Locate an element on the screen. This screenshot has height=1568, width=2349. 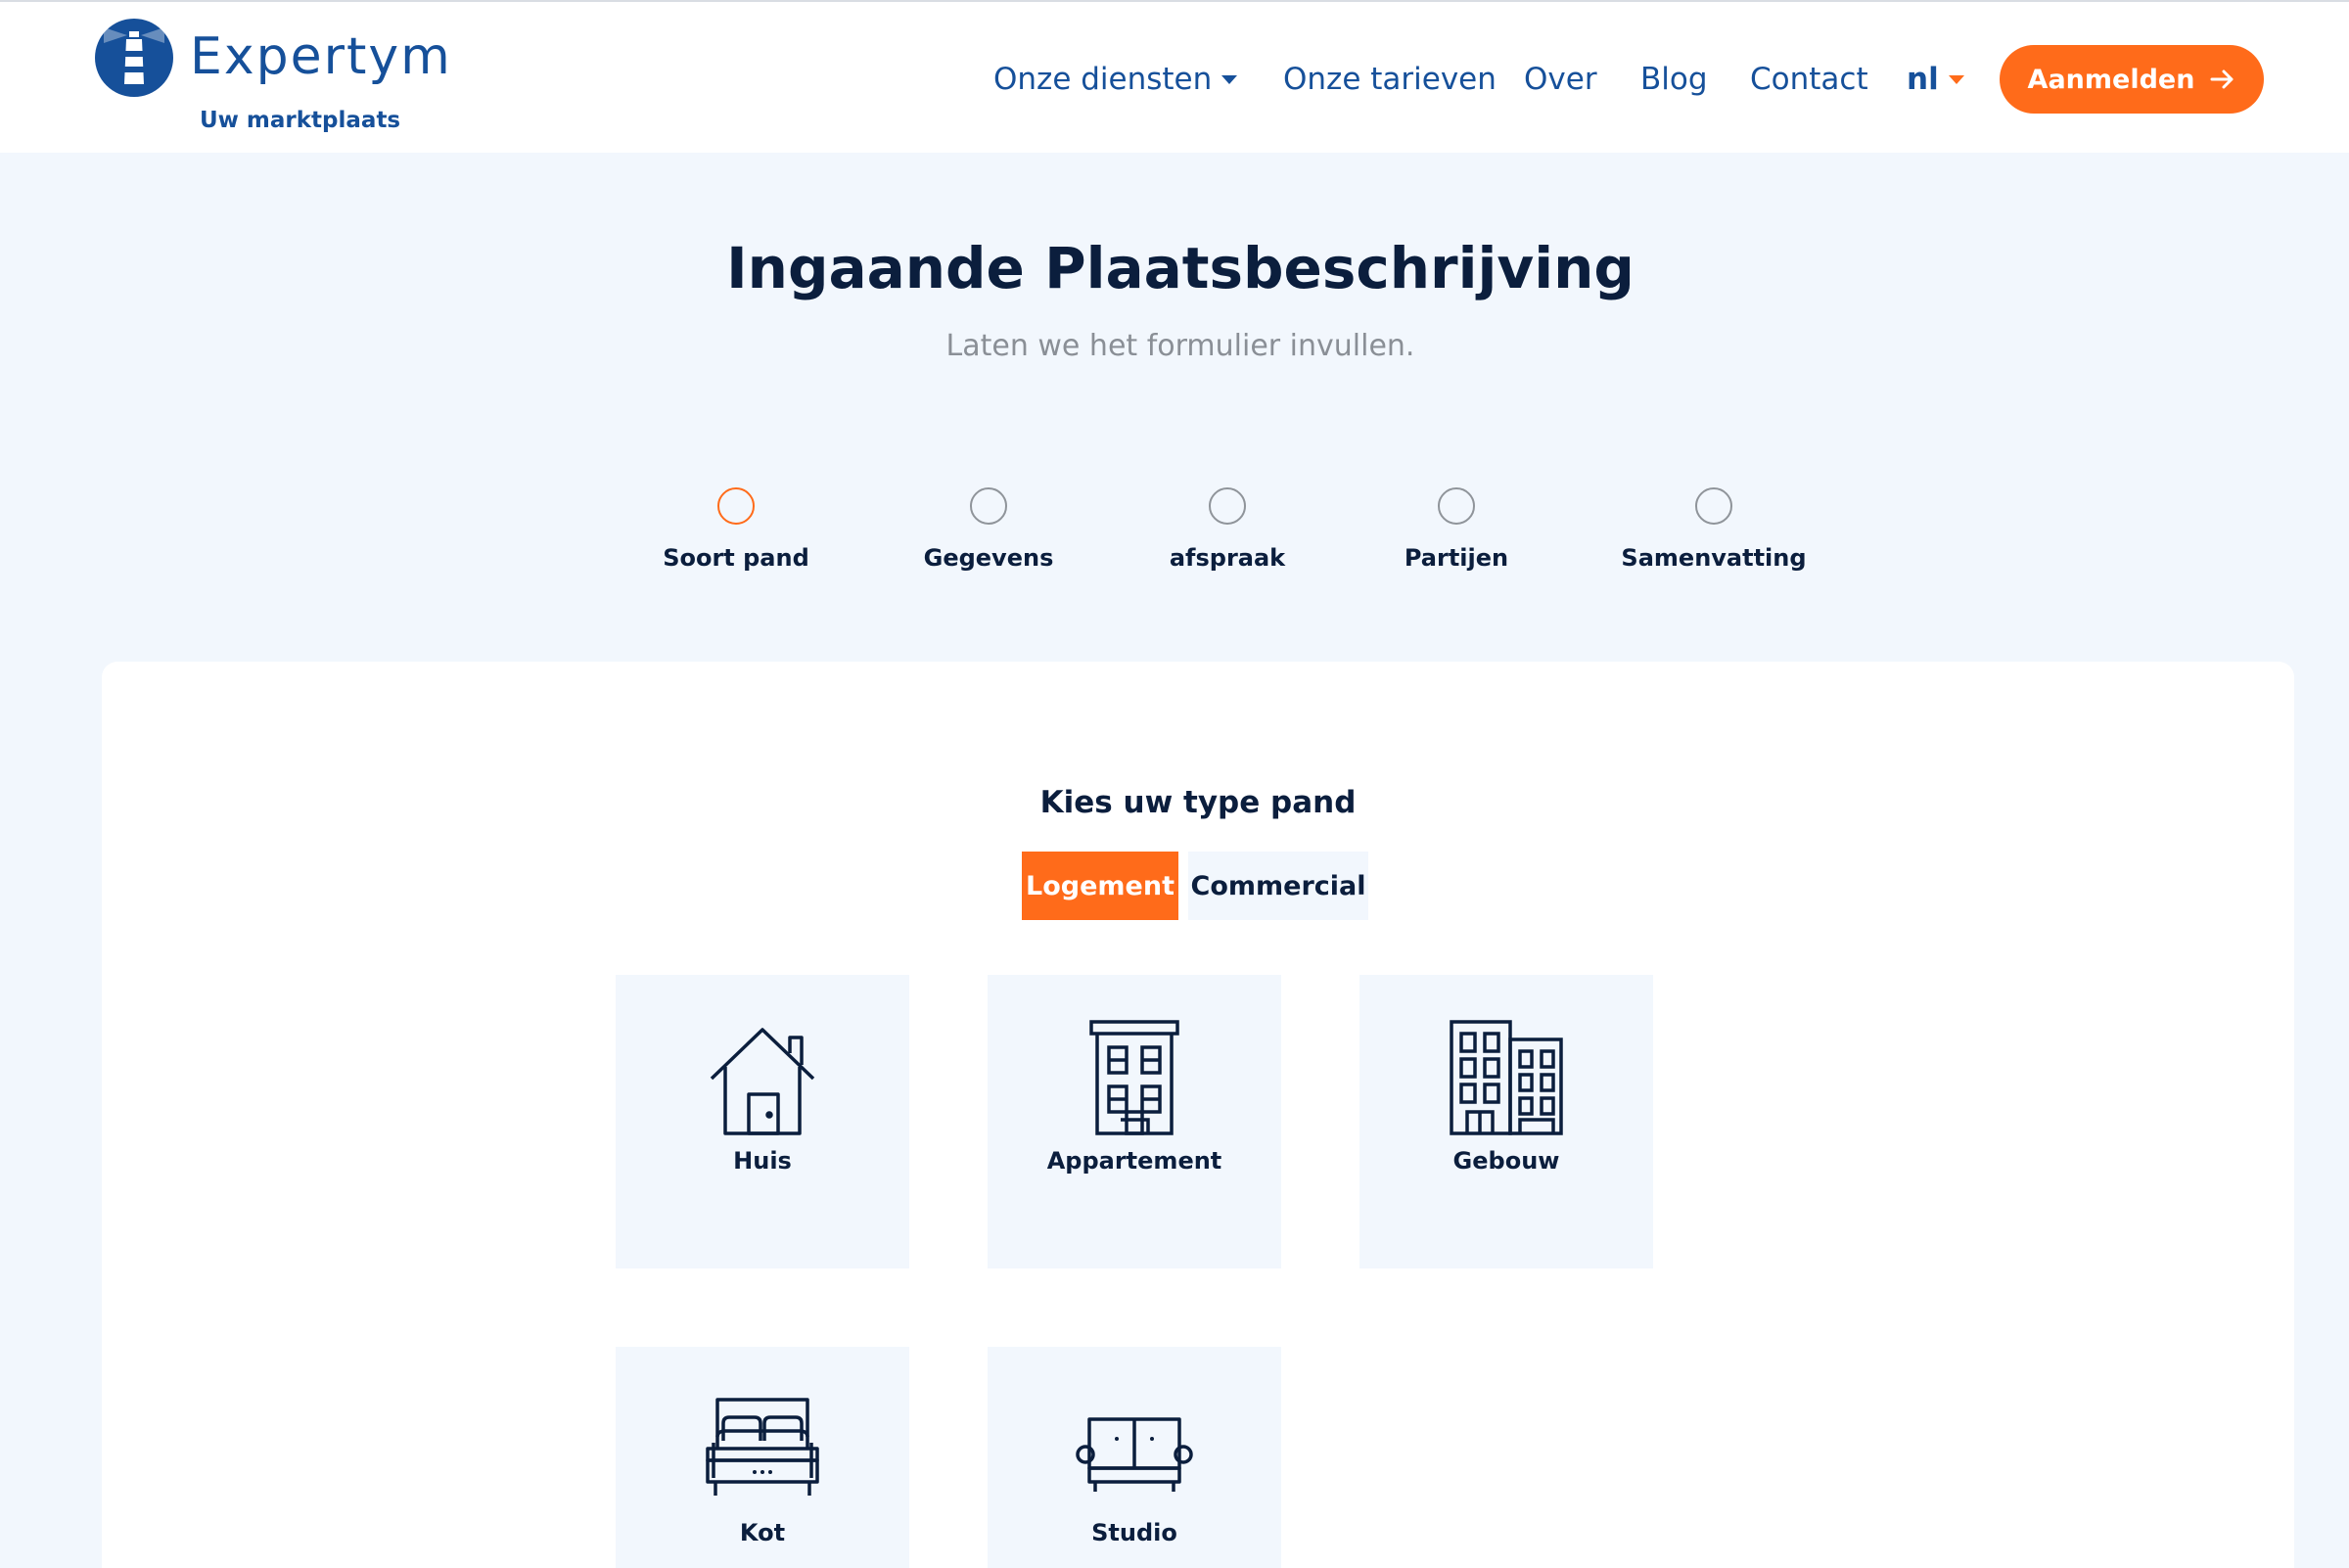
logo: Expertym Uw marktplaats is located at coordinates (273, 75).